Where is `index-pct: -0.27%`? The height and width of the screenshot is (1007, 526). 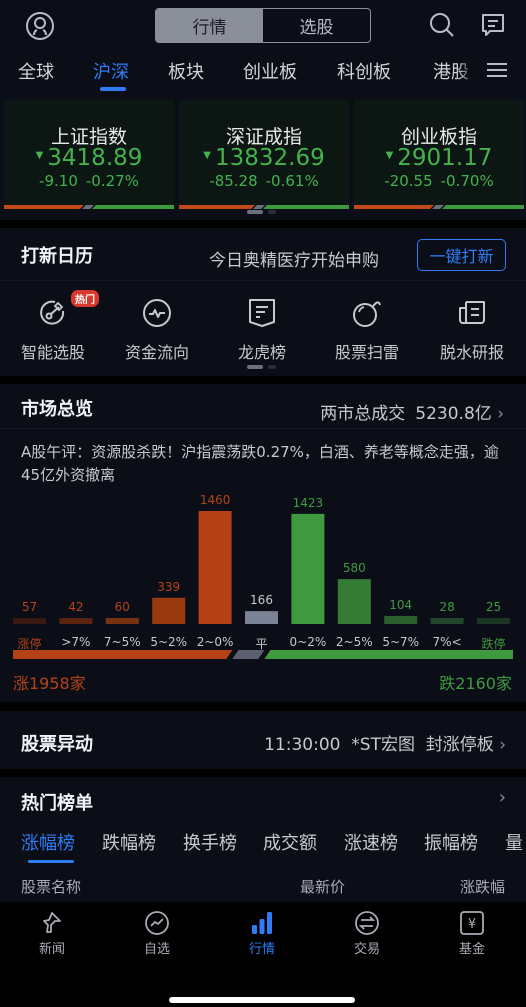 index-pct: -0.27% is located at coordinates (112, 181).